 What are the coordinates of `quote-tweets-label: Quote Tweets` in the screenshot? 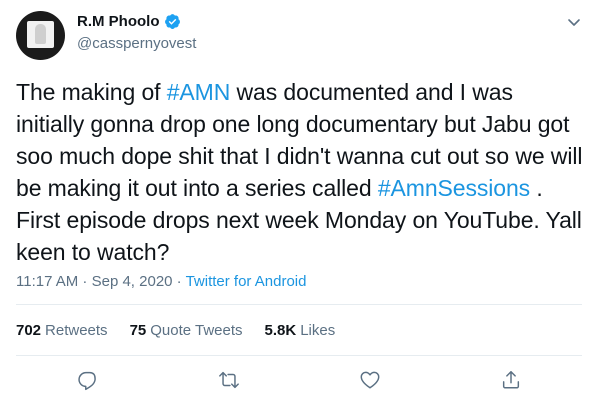 It's located at (196, 330).